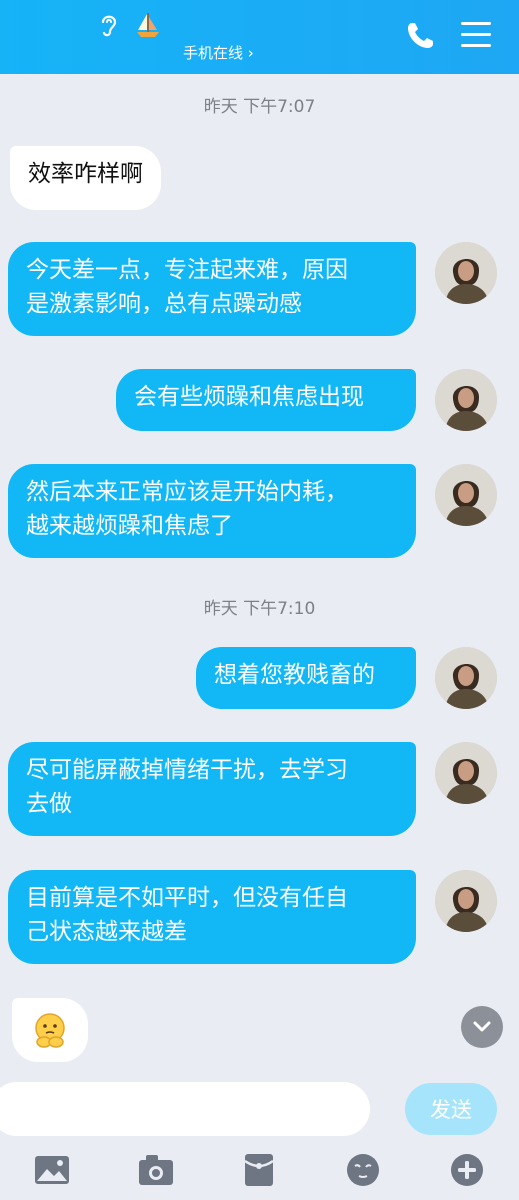  I want to click on message-text-line: 目前算是不如平时，但没有任自, so click(187, 898).